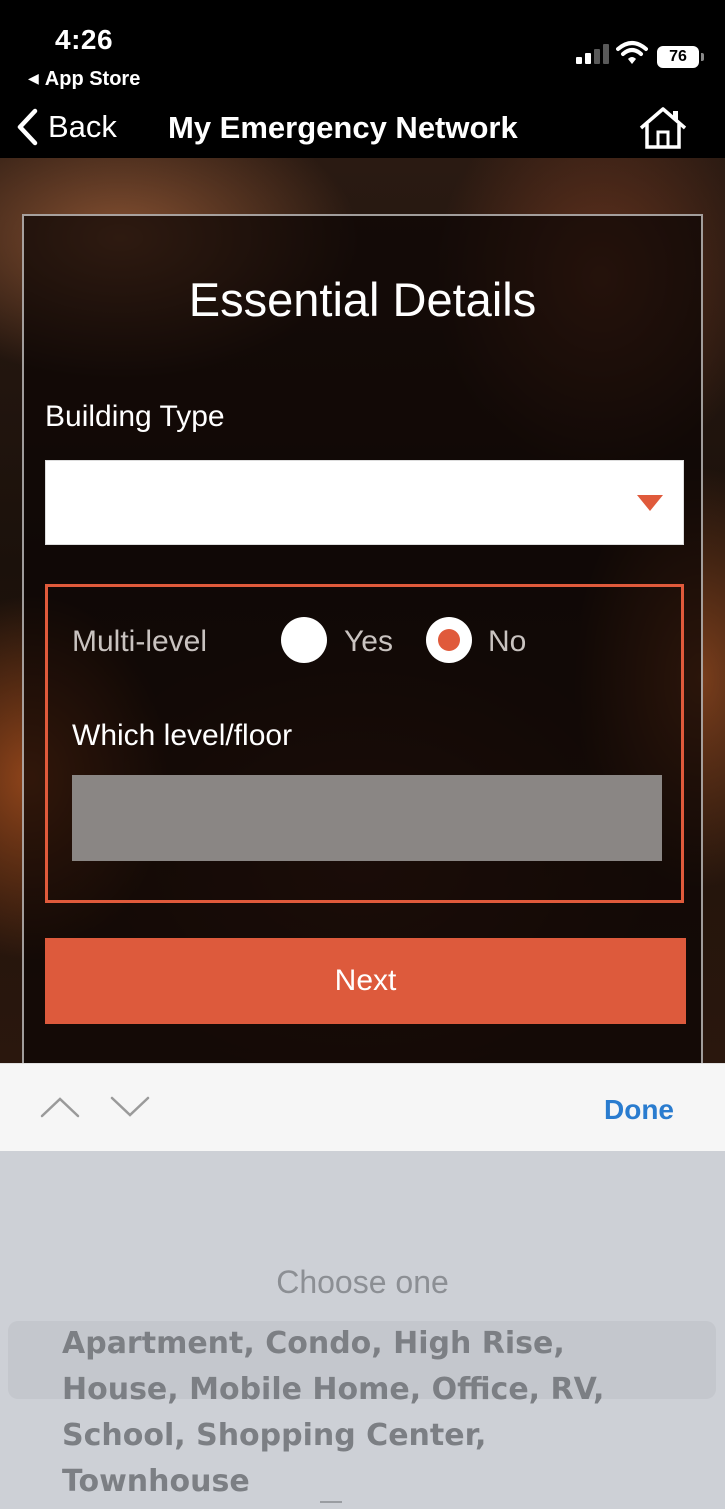  What do you see at coordinates (362, 49) in the screenshot?
I see `status-bar: 4:26 ◀ App Store 76` at bounding box center [362, 49].